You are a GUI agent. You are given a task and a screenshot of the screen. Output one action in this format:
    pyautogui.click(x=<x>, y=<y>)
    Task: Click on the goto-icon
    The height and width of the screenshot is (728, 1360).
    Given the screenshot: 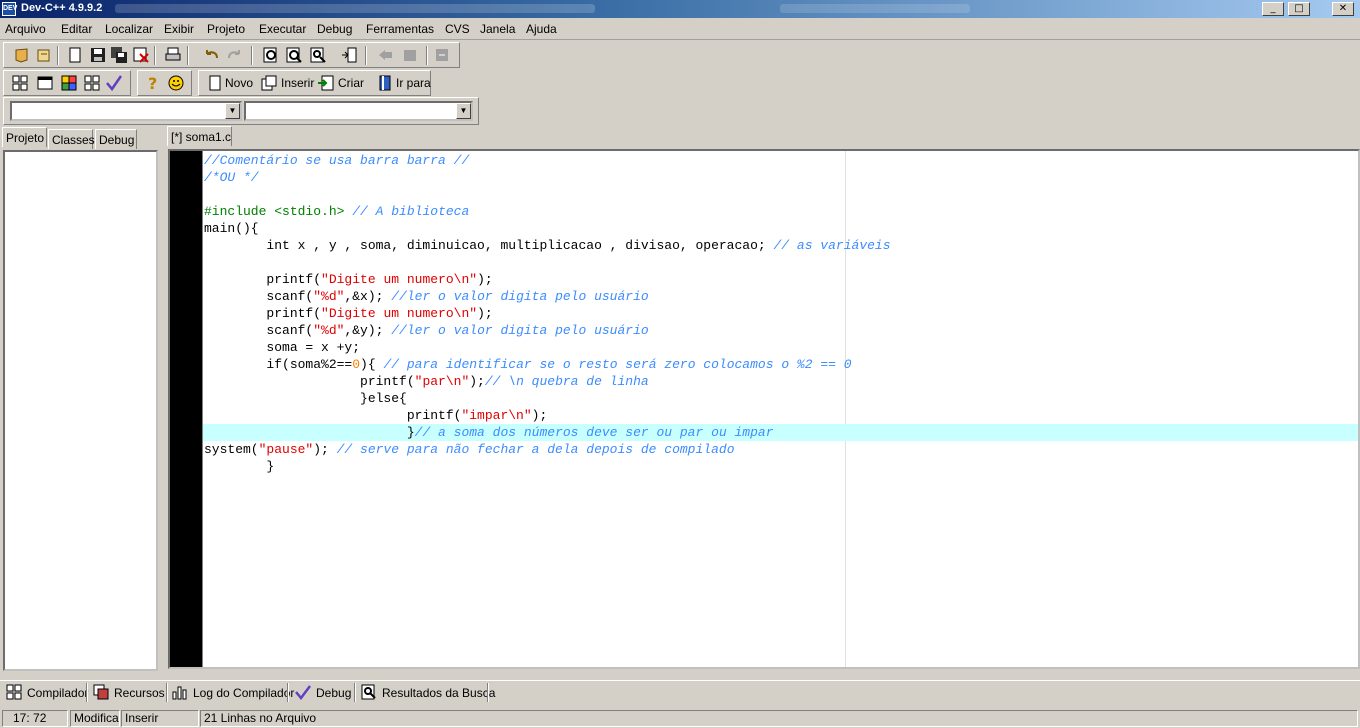 What is the action you would take?
    pyautogui.click(x=385, y=83)
    